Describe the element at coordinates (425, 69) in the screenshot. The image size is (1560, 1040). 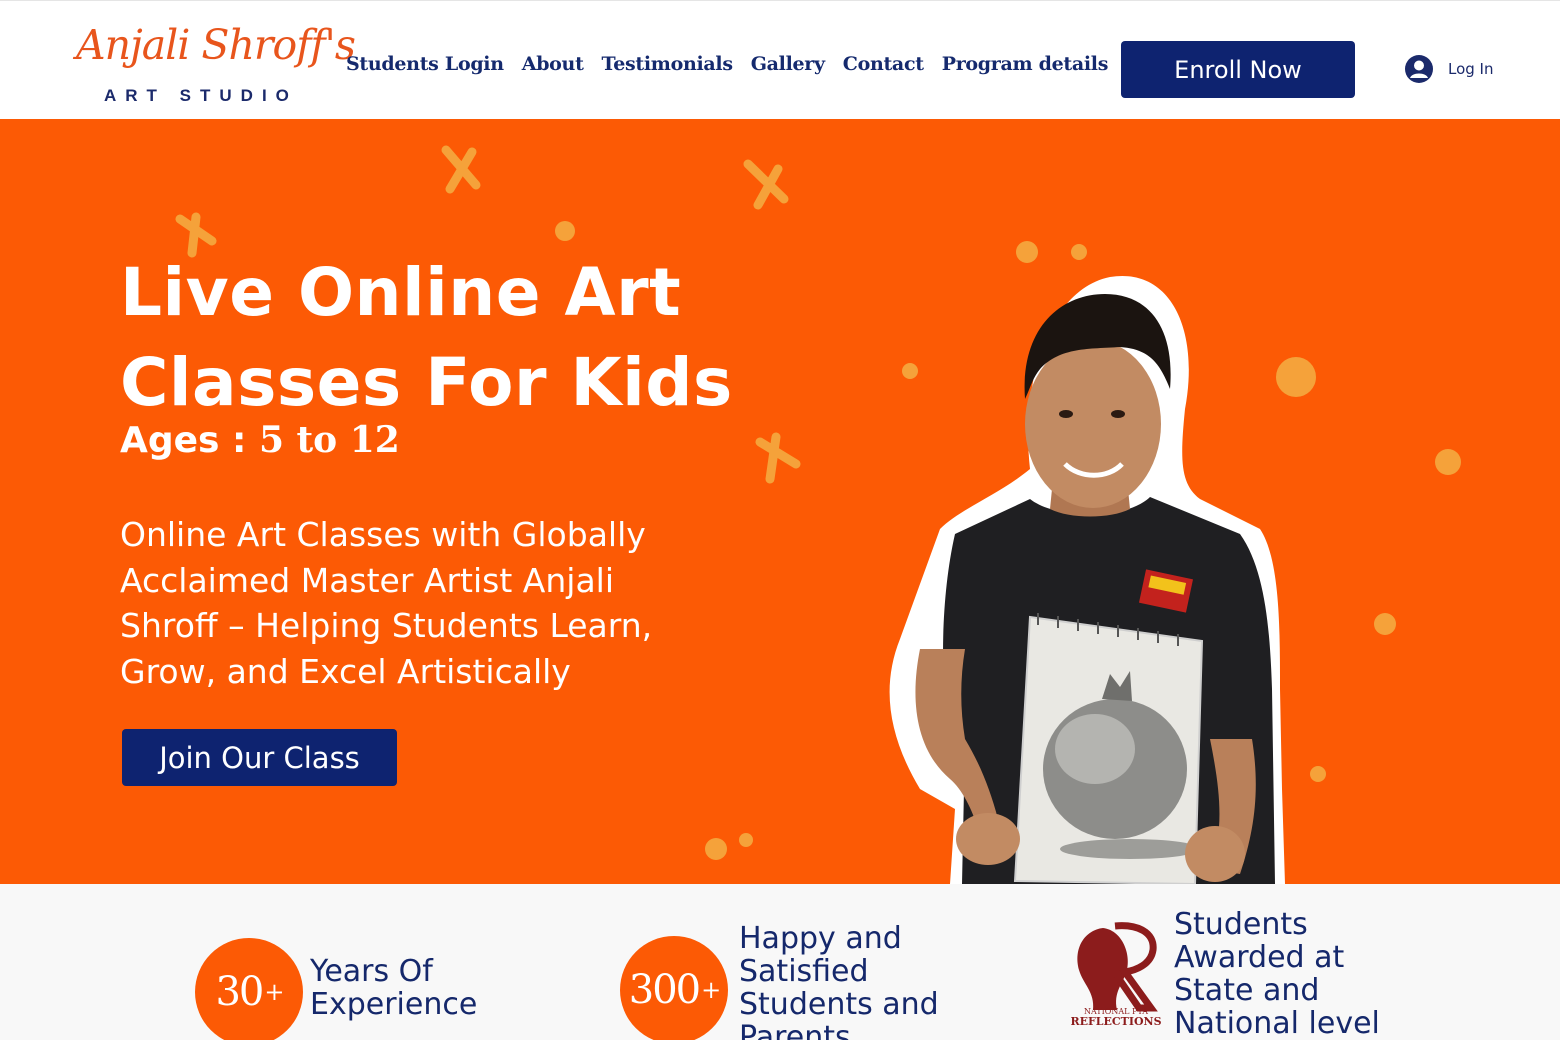
I see `nav-students-login: Students Login` at that location.